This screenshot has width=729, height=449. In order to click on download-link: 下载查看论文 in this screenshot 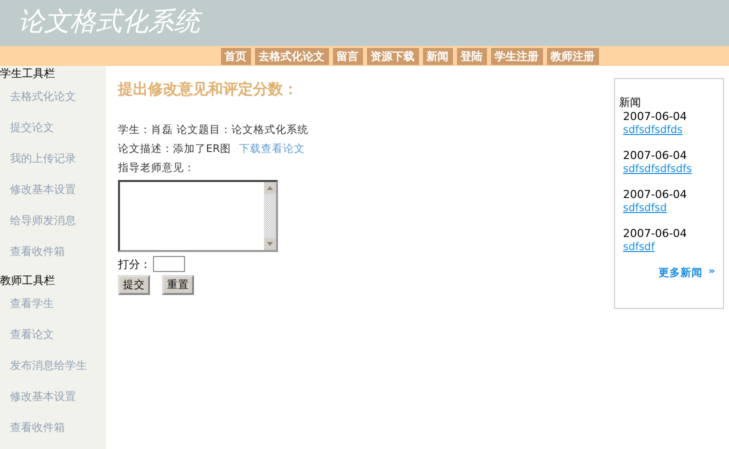, I will do `click(271, 149)`.